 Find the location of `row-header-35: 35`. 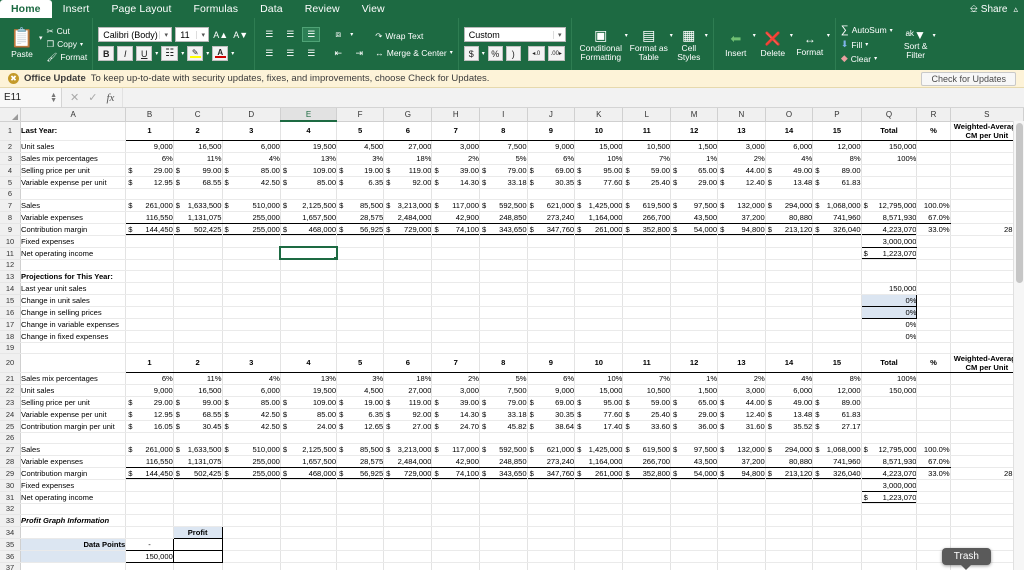

row-header-35: 35 is located at coordinates (11, 544).